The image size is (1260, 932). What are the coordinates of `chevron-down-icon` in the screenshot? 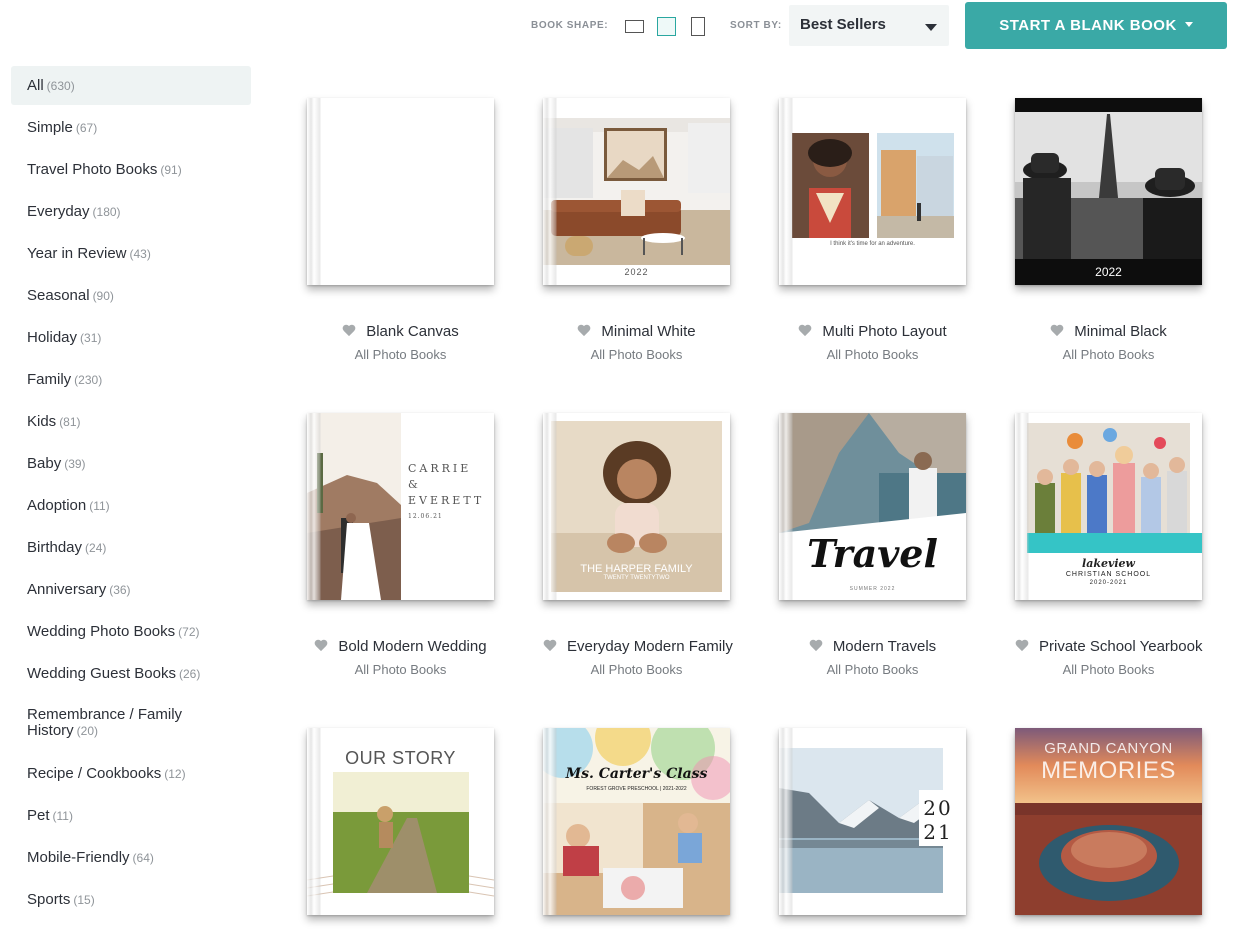 It's located at (931, 27).